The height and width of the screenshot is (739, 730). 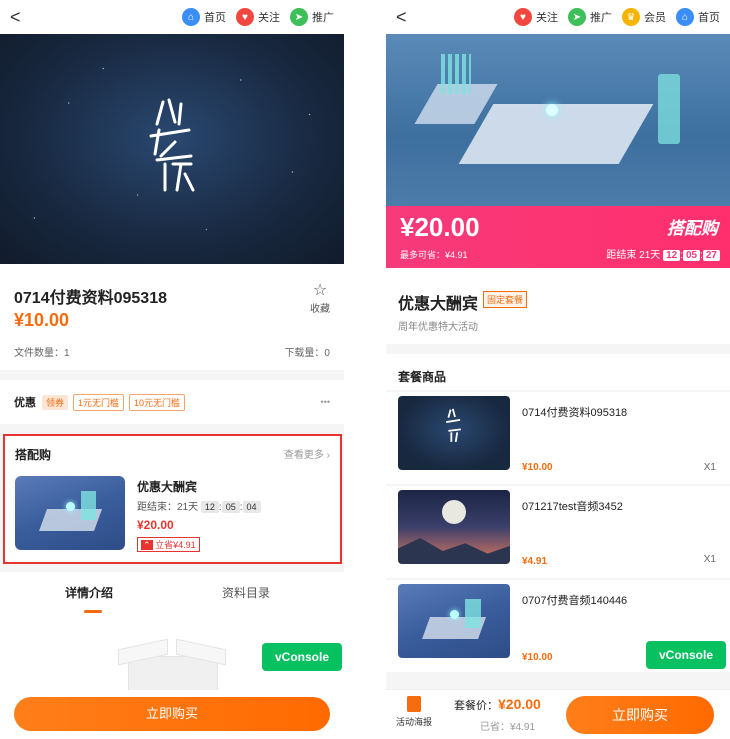 I want to click on coupon-2: 10元无门槛, so click(x=157, y=402).